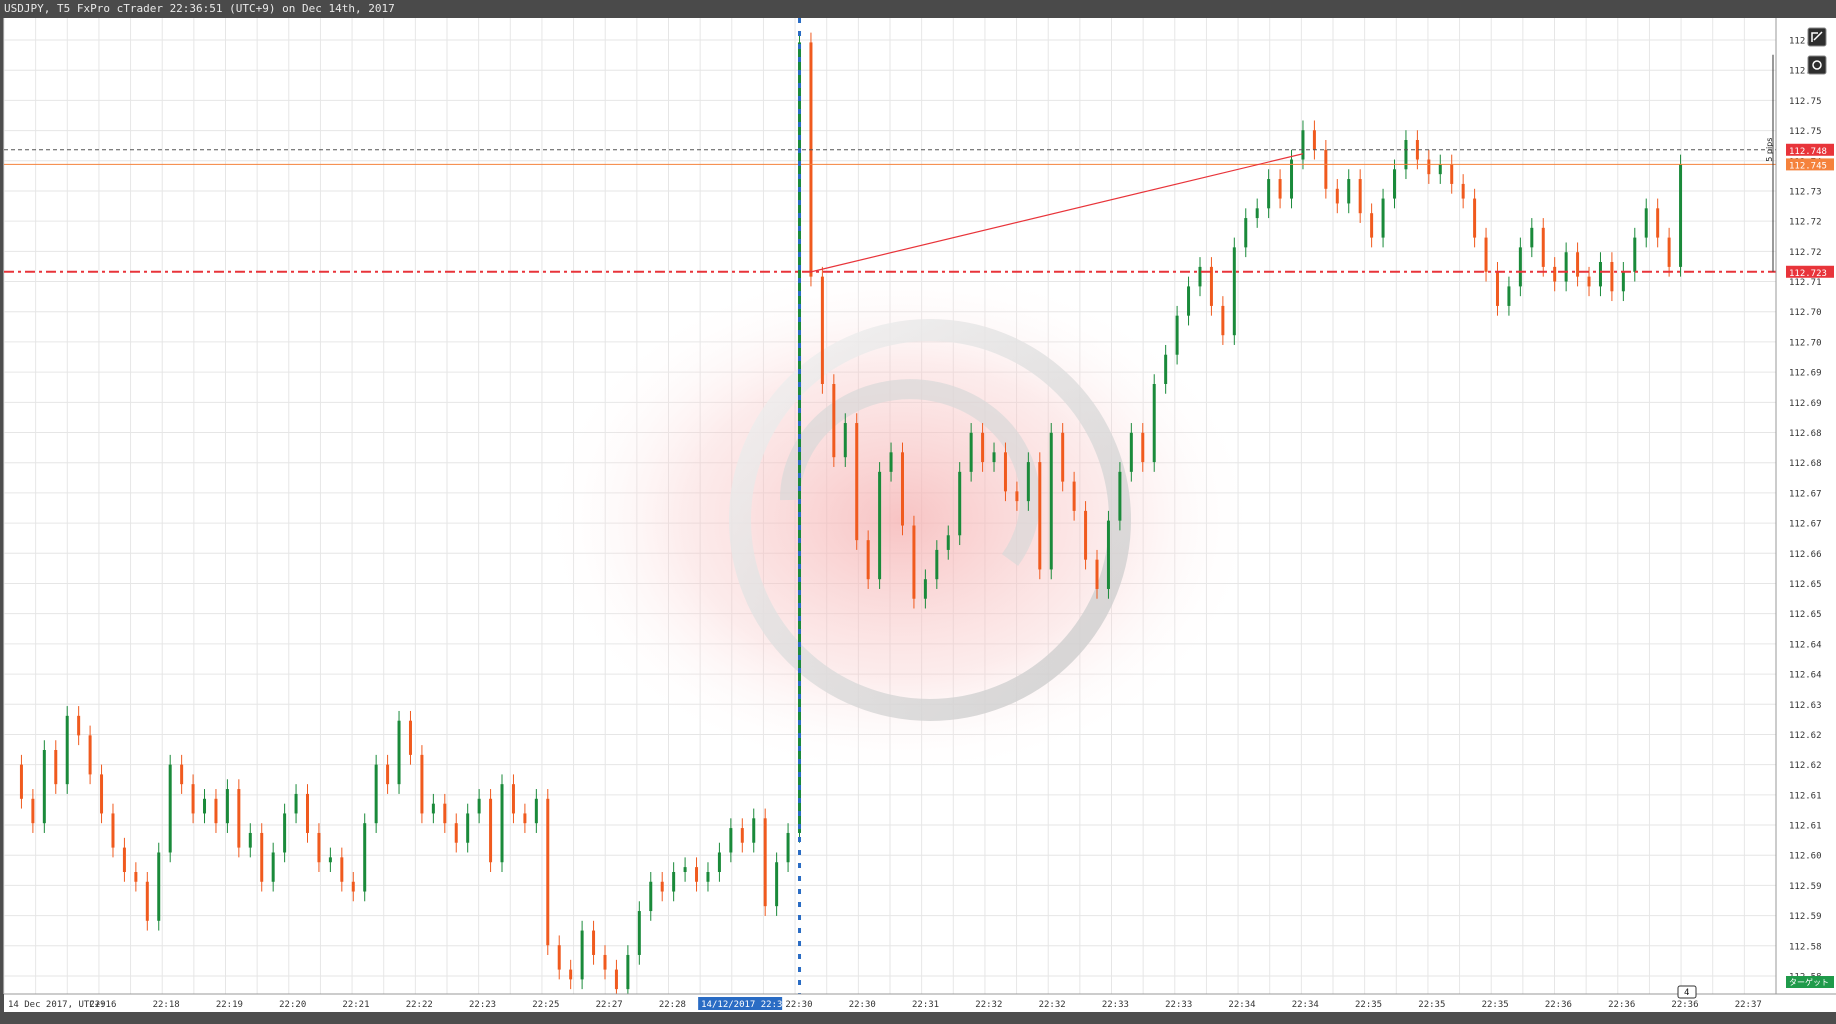 The image size is (1836, 1024). I want to click on camera-icon, so click(1817, 65).